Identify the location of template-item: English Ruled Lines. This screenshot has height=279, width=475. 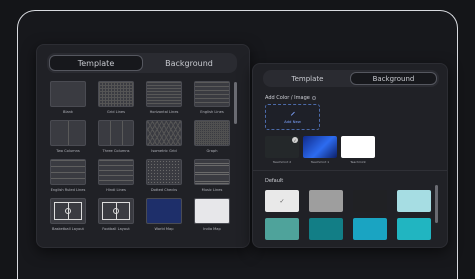
(68, 175).